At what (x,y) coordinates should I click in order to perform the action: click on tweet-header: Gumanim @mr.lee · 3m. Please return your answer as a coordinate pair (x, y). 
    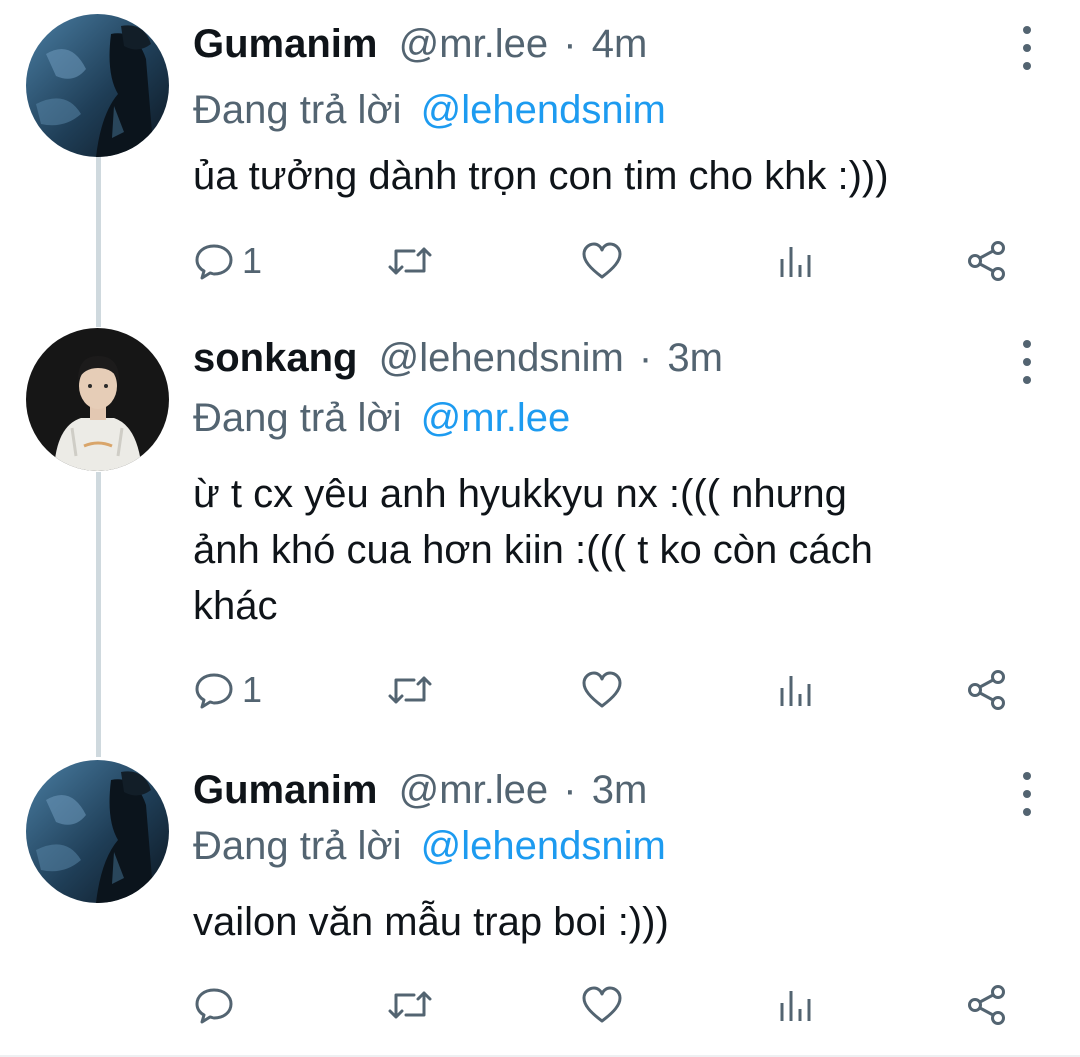
    Looking at the image, I should click on (420, 790).